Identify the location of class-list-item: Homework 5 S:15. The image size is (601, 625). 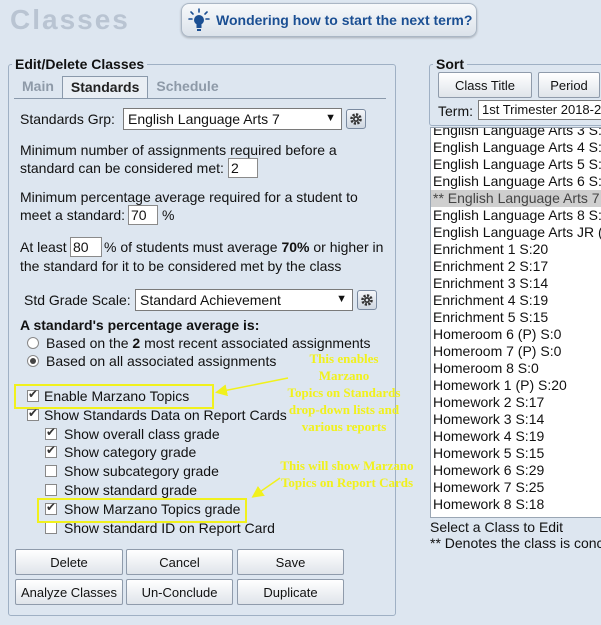
(516, 453).